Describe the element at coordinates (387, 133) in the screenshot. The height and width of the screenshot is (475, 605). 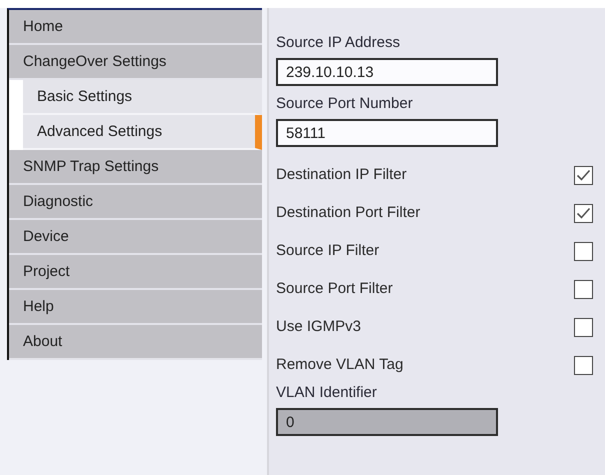
I see `input-field: 58111` at that location.